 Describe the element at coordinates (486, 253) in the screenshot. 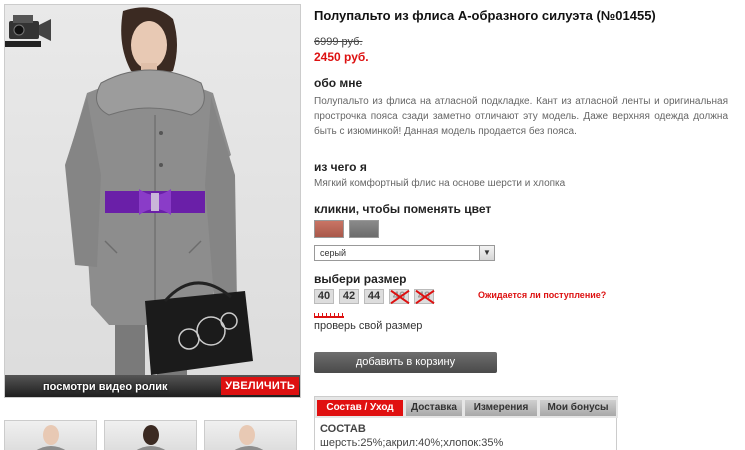

I see `chevron-down-icon: ▼` at that location.